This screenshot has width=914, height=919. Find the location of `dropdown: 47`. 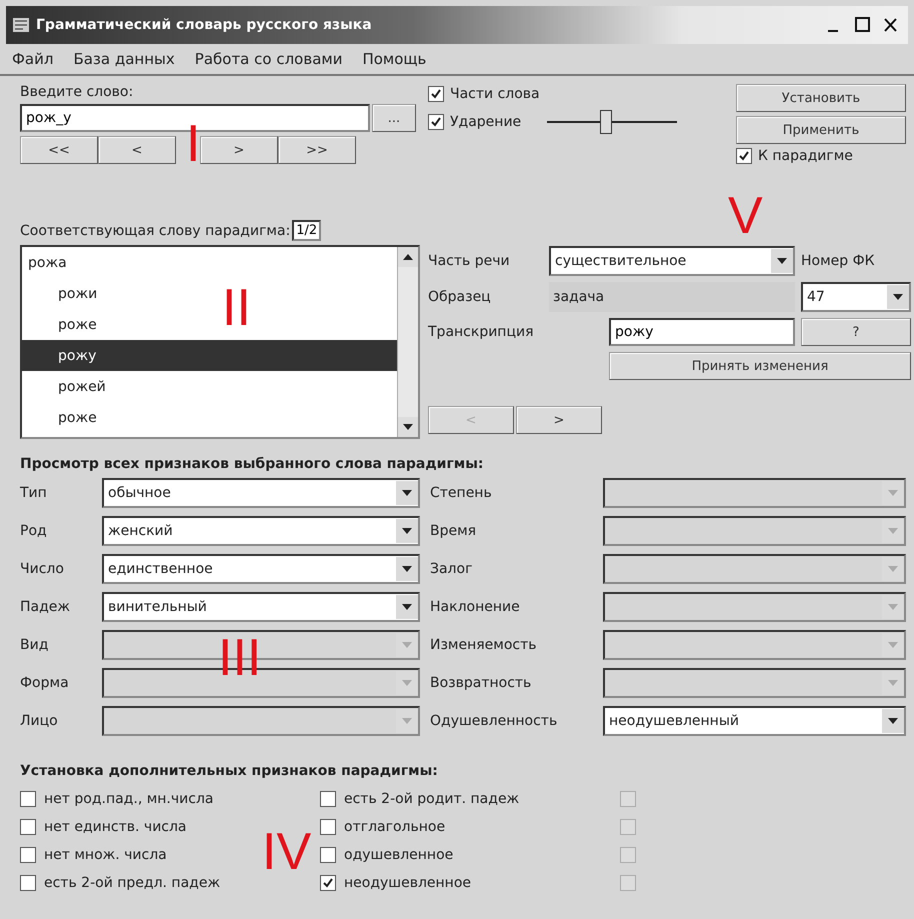

dropdown: 47 is located at coordinates (856, 297).